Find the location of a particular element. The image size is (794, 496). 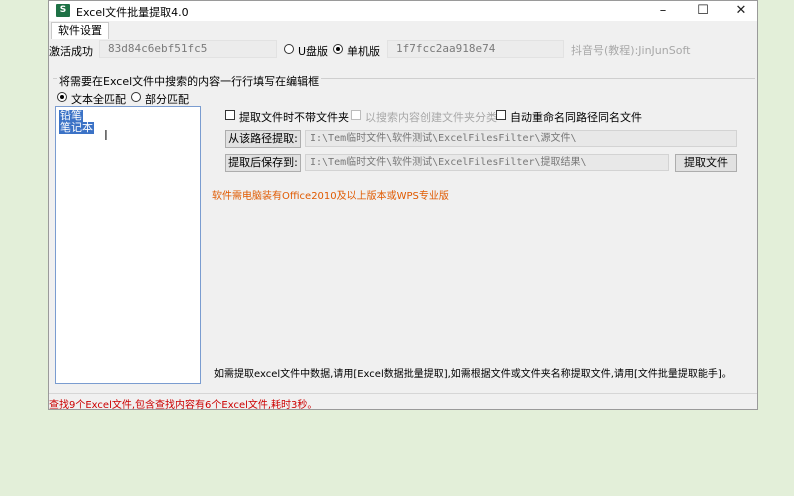

status-bar: 查找9个Excel文件,包含查找内容有6个Excel文件,耗时3秒。 is located at coordinates (403, 402).